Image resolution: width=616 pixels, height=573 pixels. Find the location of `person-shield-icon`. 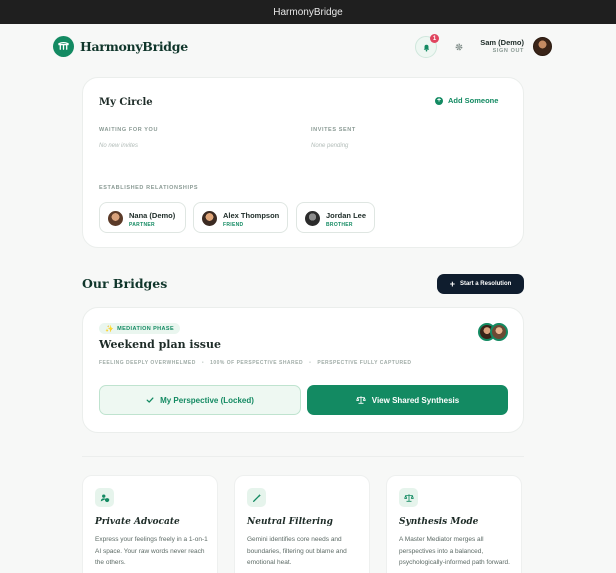

person-shield-icon is located at coordinates (104, 497).